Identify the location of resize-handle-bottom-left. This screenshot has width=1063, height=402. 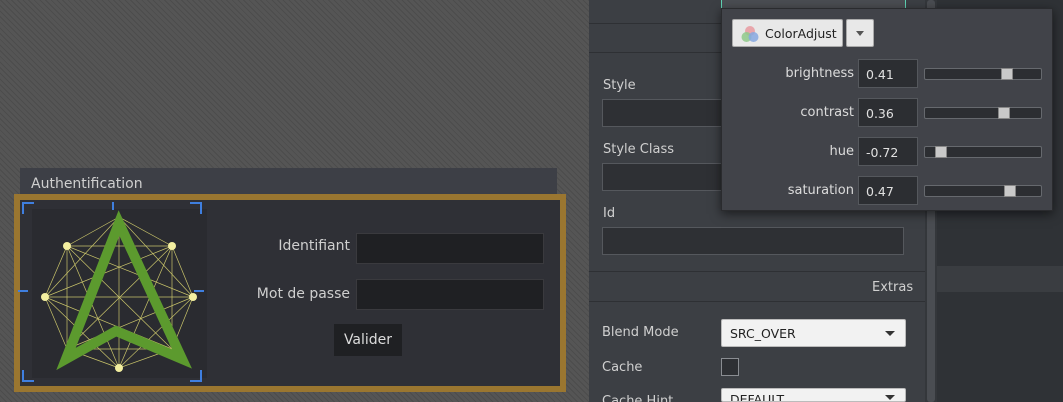
(28, 376).